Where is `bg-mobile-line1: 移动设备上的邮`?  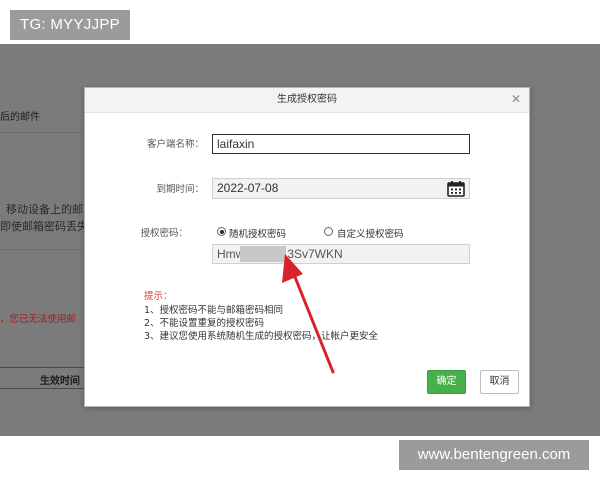 bg-mobile-line1: 移动设备上的邮 is located at coordinates (44, 209).